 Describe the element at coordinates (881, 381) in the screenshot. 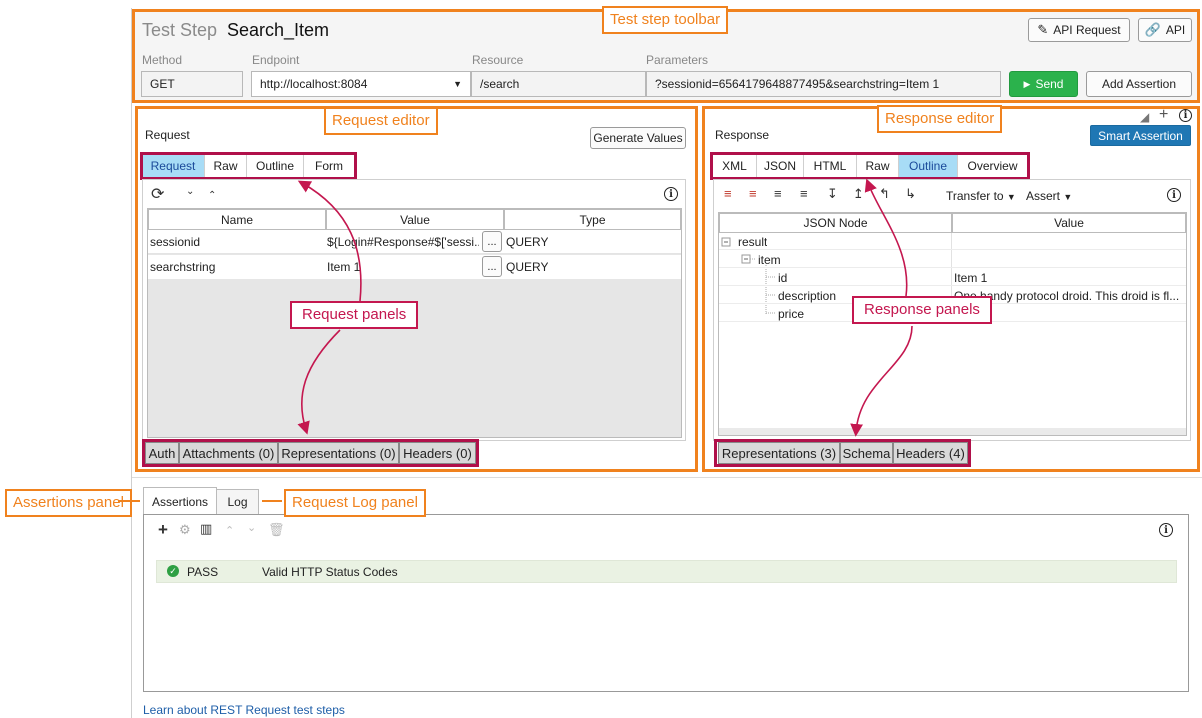

I see `arrow-response-panels-down` at that location.